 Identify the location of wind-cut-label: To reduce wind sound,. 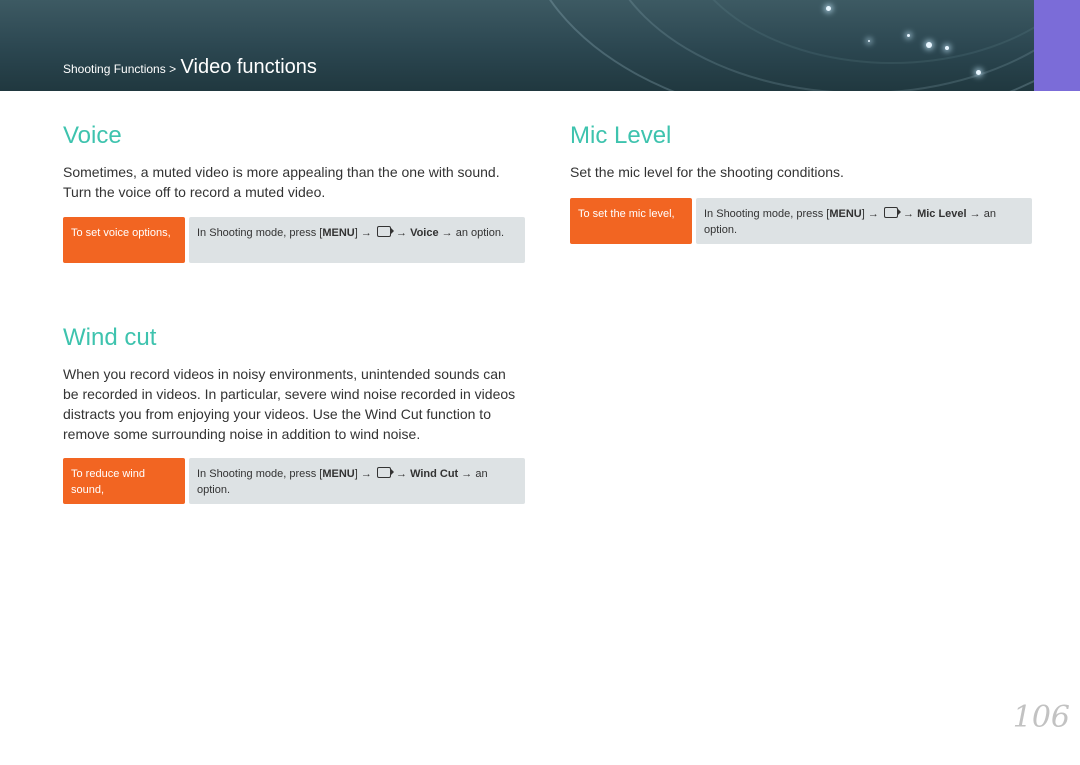
(124, 481).